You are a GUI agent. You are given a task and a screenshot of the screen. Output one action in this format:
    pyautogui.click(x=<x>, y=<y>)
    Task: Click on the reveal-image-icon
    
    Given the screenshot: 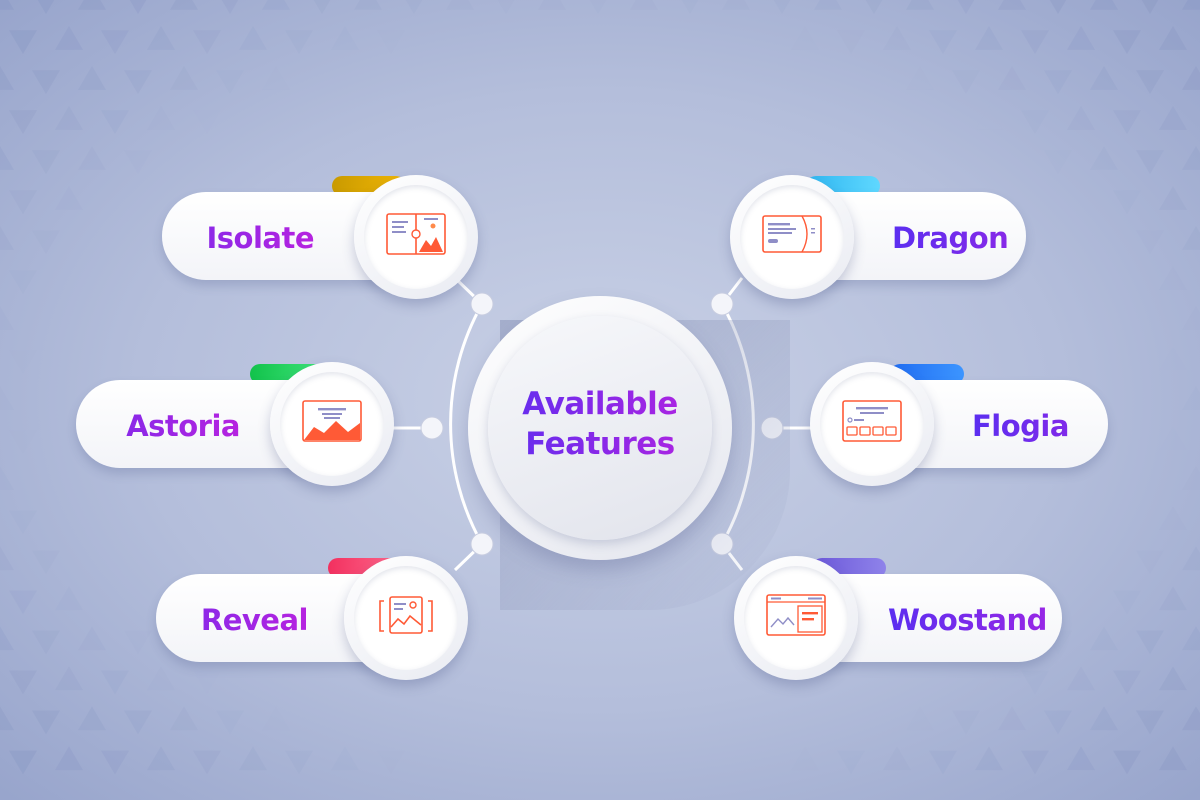 What is the action you would take?
    pyautogui.click(x=406, y=615)
    